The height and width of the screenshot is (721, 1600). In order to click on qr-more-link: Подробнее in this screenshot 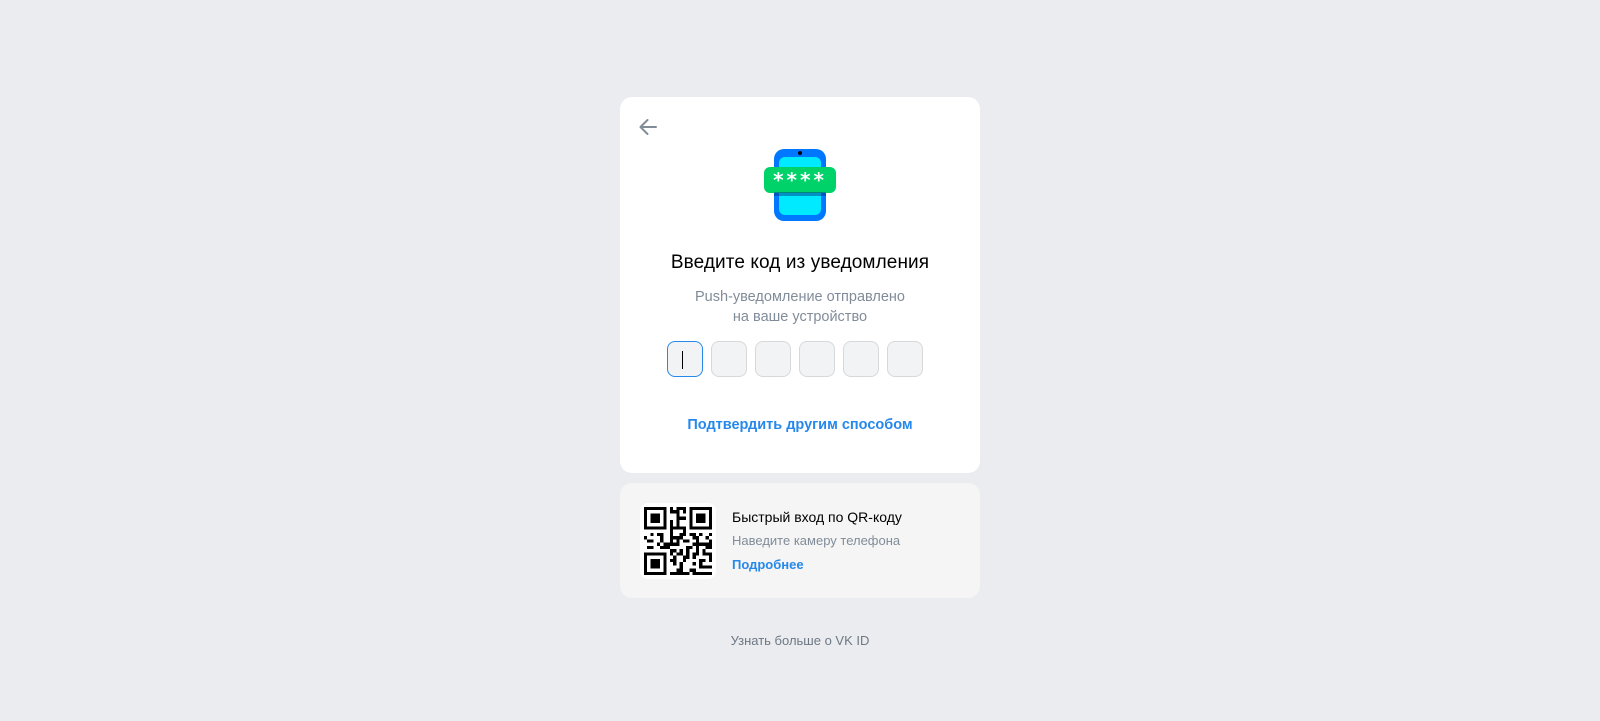, I will do `click(768, 564)`.